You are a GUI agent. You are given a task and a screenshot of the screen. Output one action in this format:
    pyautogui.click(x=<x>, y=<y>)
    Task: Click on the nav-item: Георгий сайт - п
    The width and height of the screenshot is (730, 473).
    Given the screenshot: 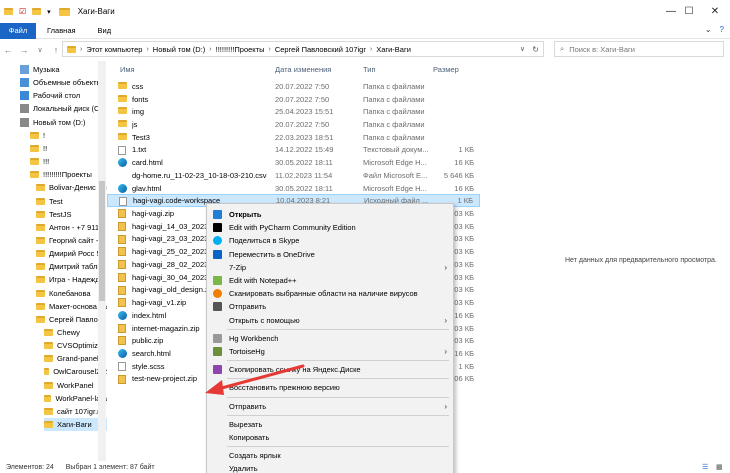 What is the action you would take?
    pyautogui.click(x=71, y=240)
    